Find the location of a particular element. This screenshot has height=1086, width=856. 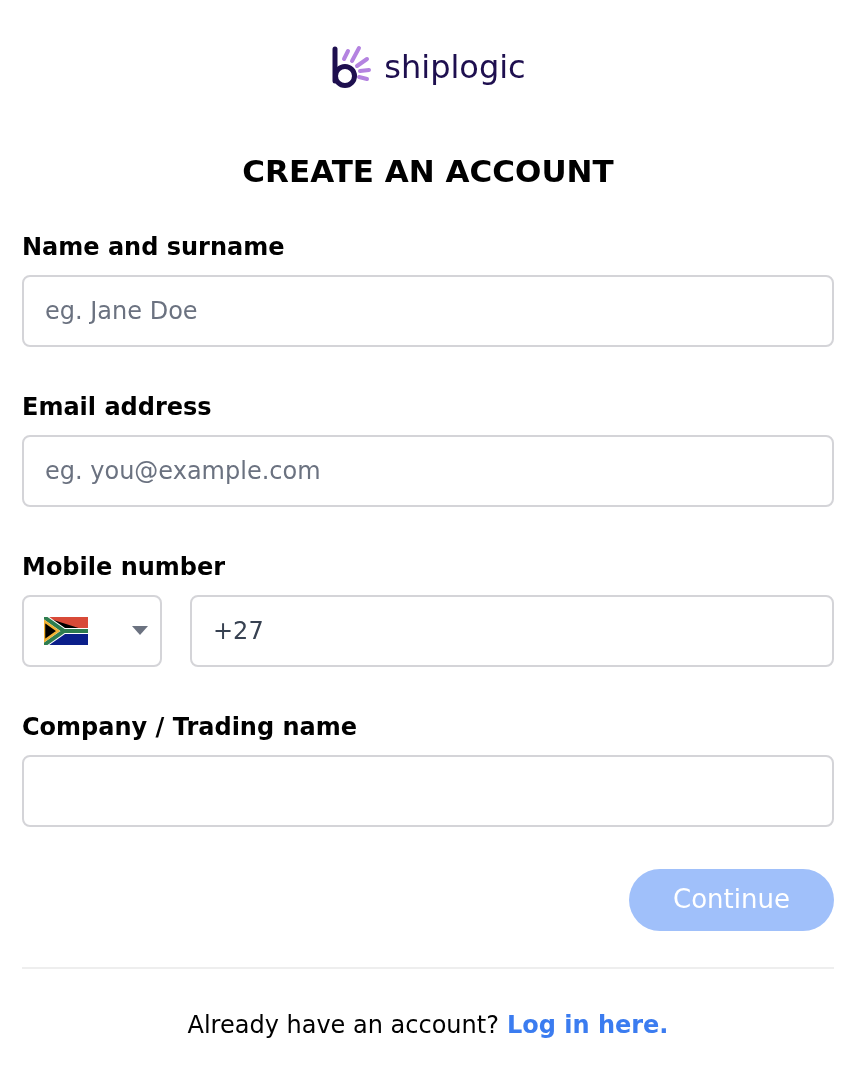

input-field: +27 is located at coordinates (512, 630).